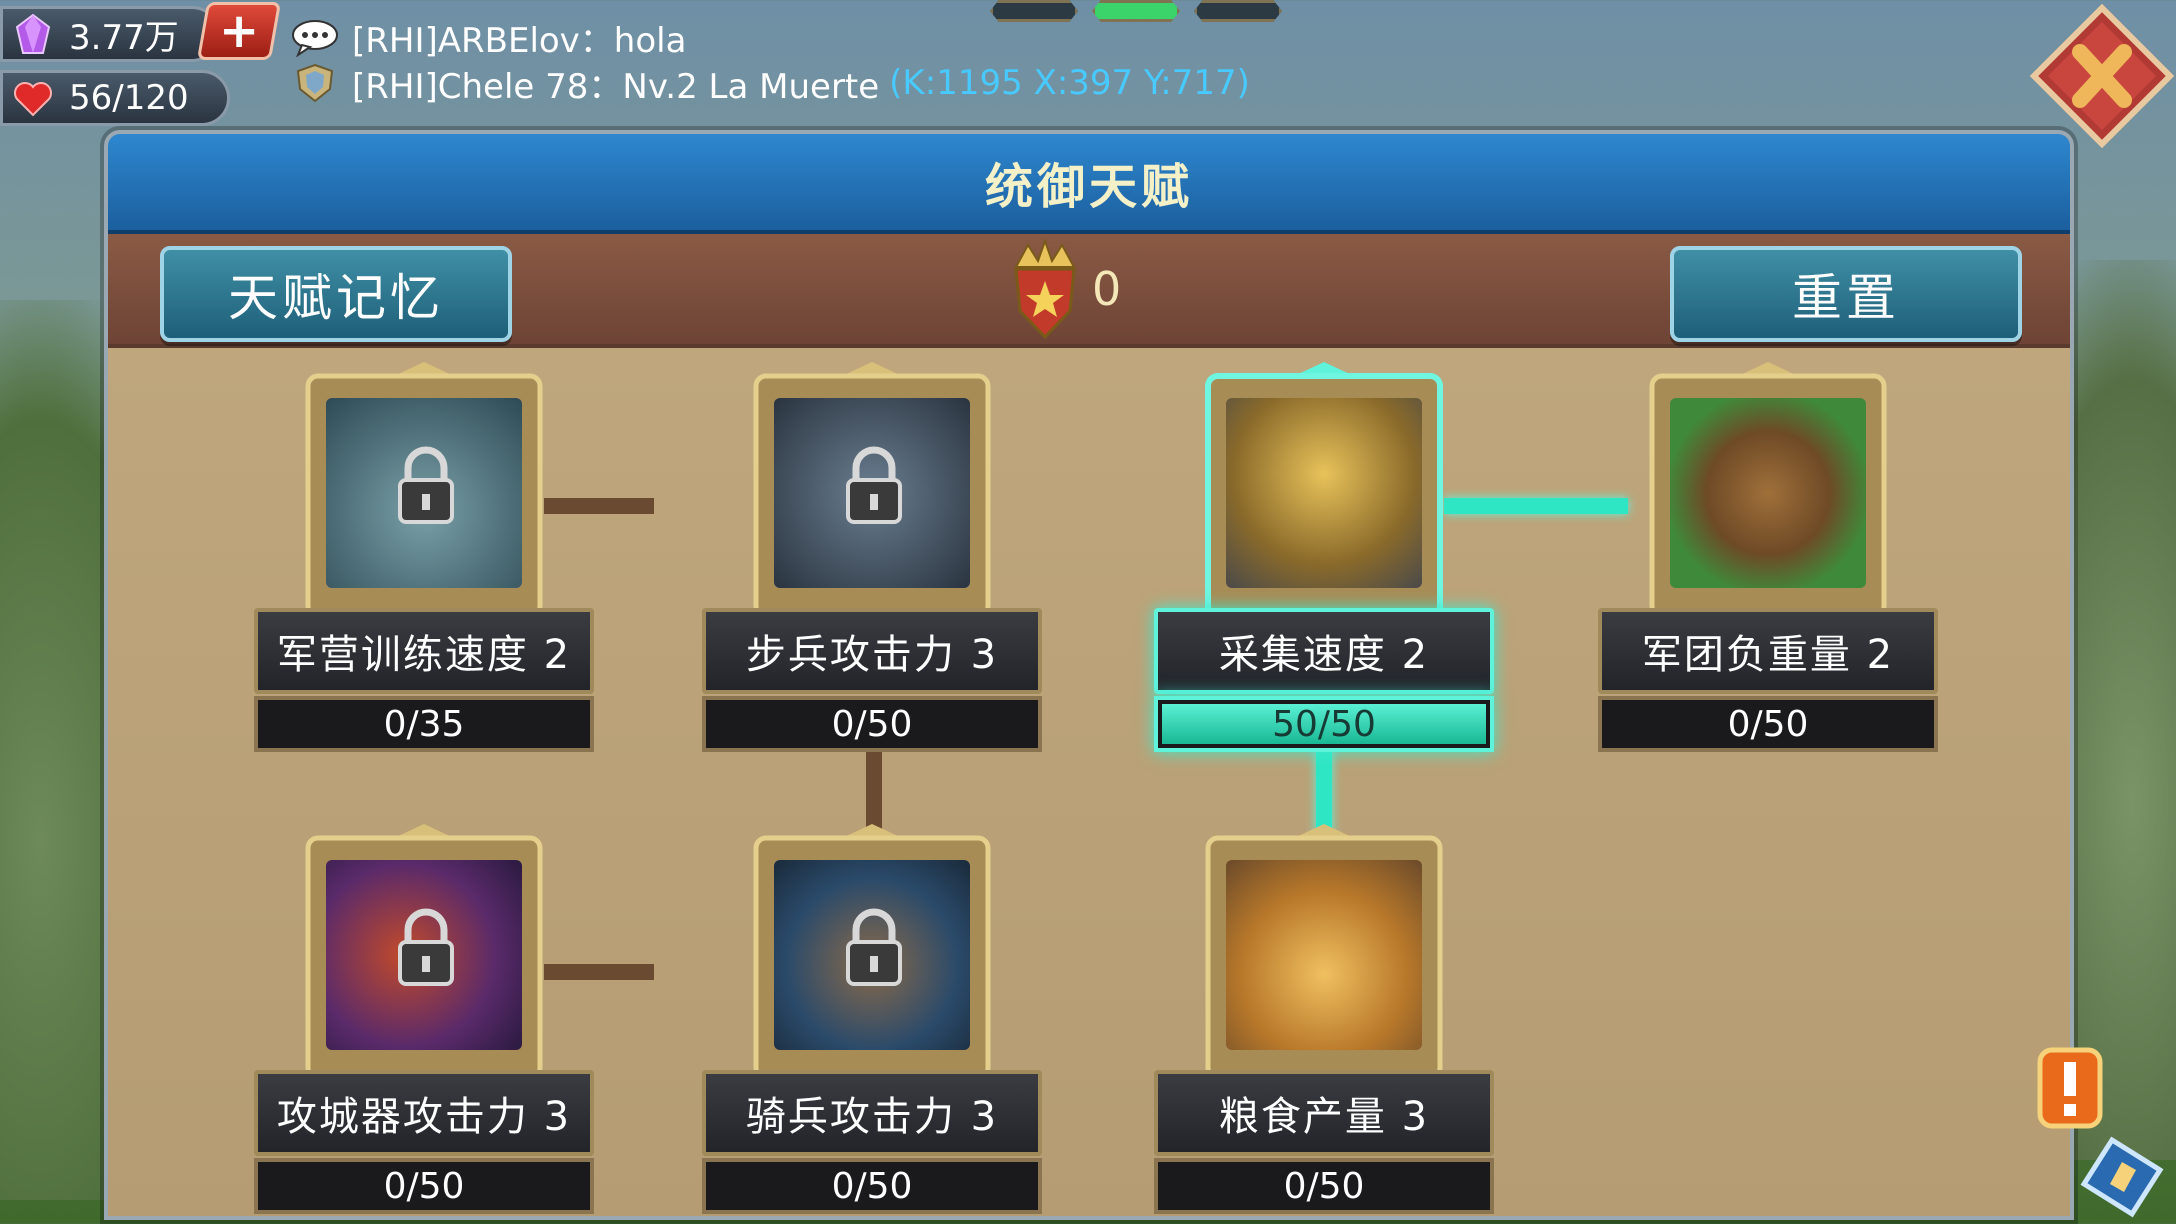  I want to click on coordinates-link: (K:1195 X:397 Y:717), so click(1069, 83).